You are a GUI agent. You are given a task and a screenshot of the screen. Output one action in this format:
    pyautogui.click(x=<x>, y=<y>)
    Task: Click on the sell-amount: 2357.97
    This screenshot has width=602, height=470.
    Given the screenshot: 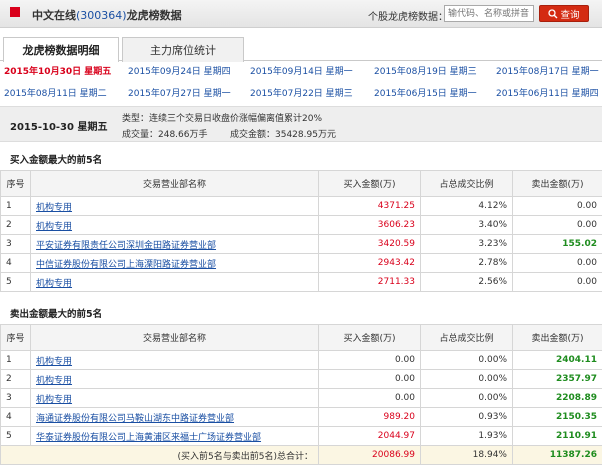 What is the action you would take?
    pyautogui.click(x=557, y=379)
    